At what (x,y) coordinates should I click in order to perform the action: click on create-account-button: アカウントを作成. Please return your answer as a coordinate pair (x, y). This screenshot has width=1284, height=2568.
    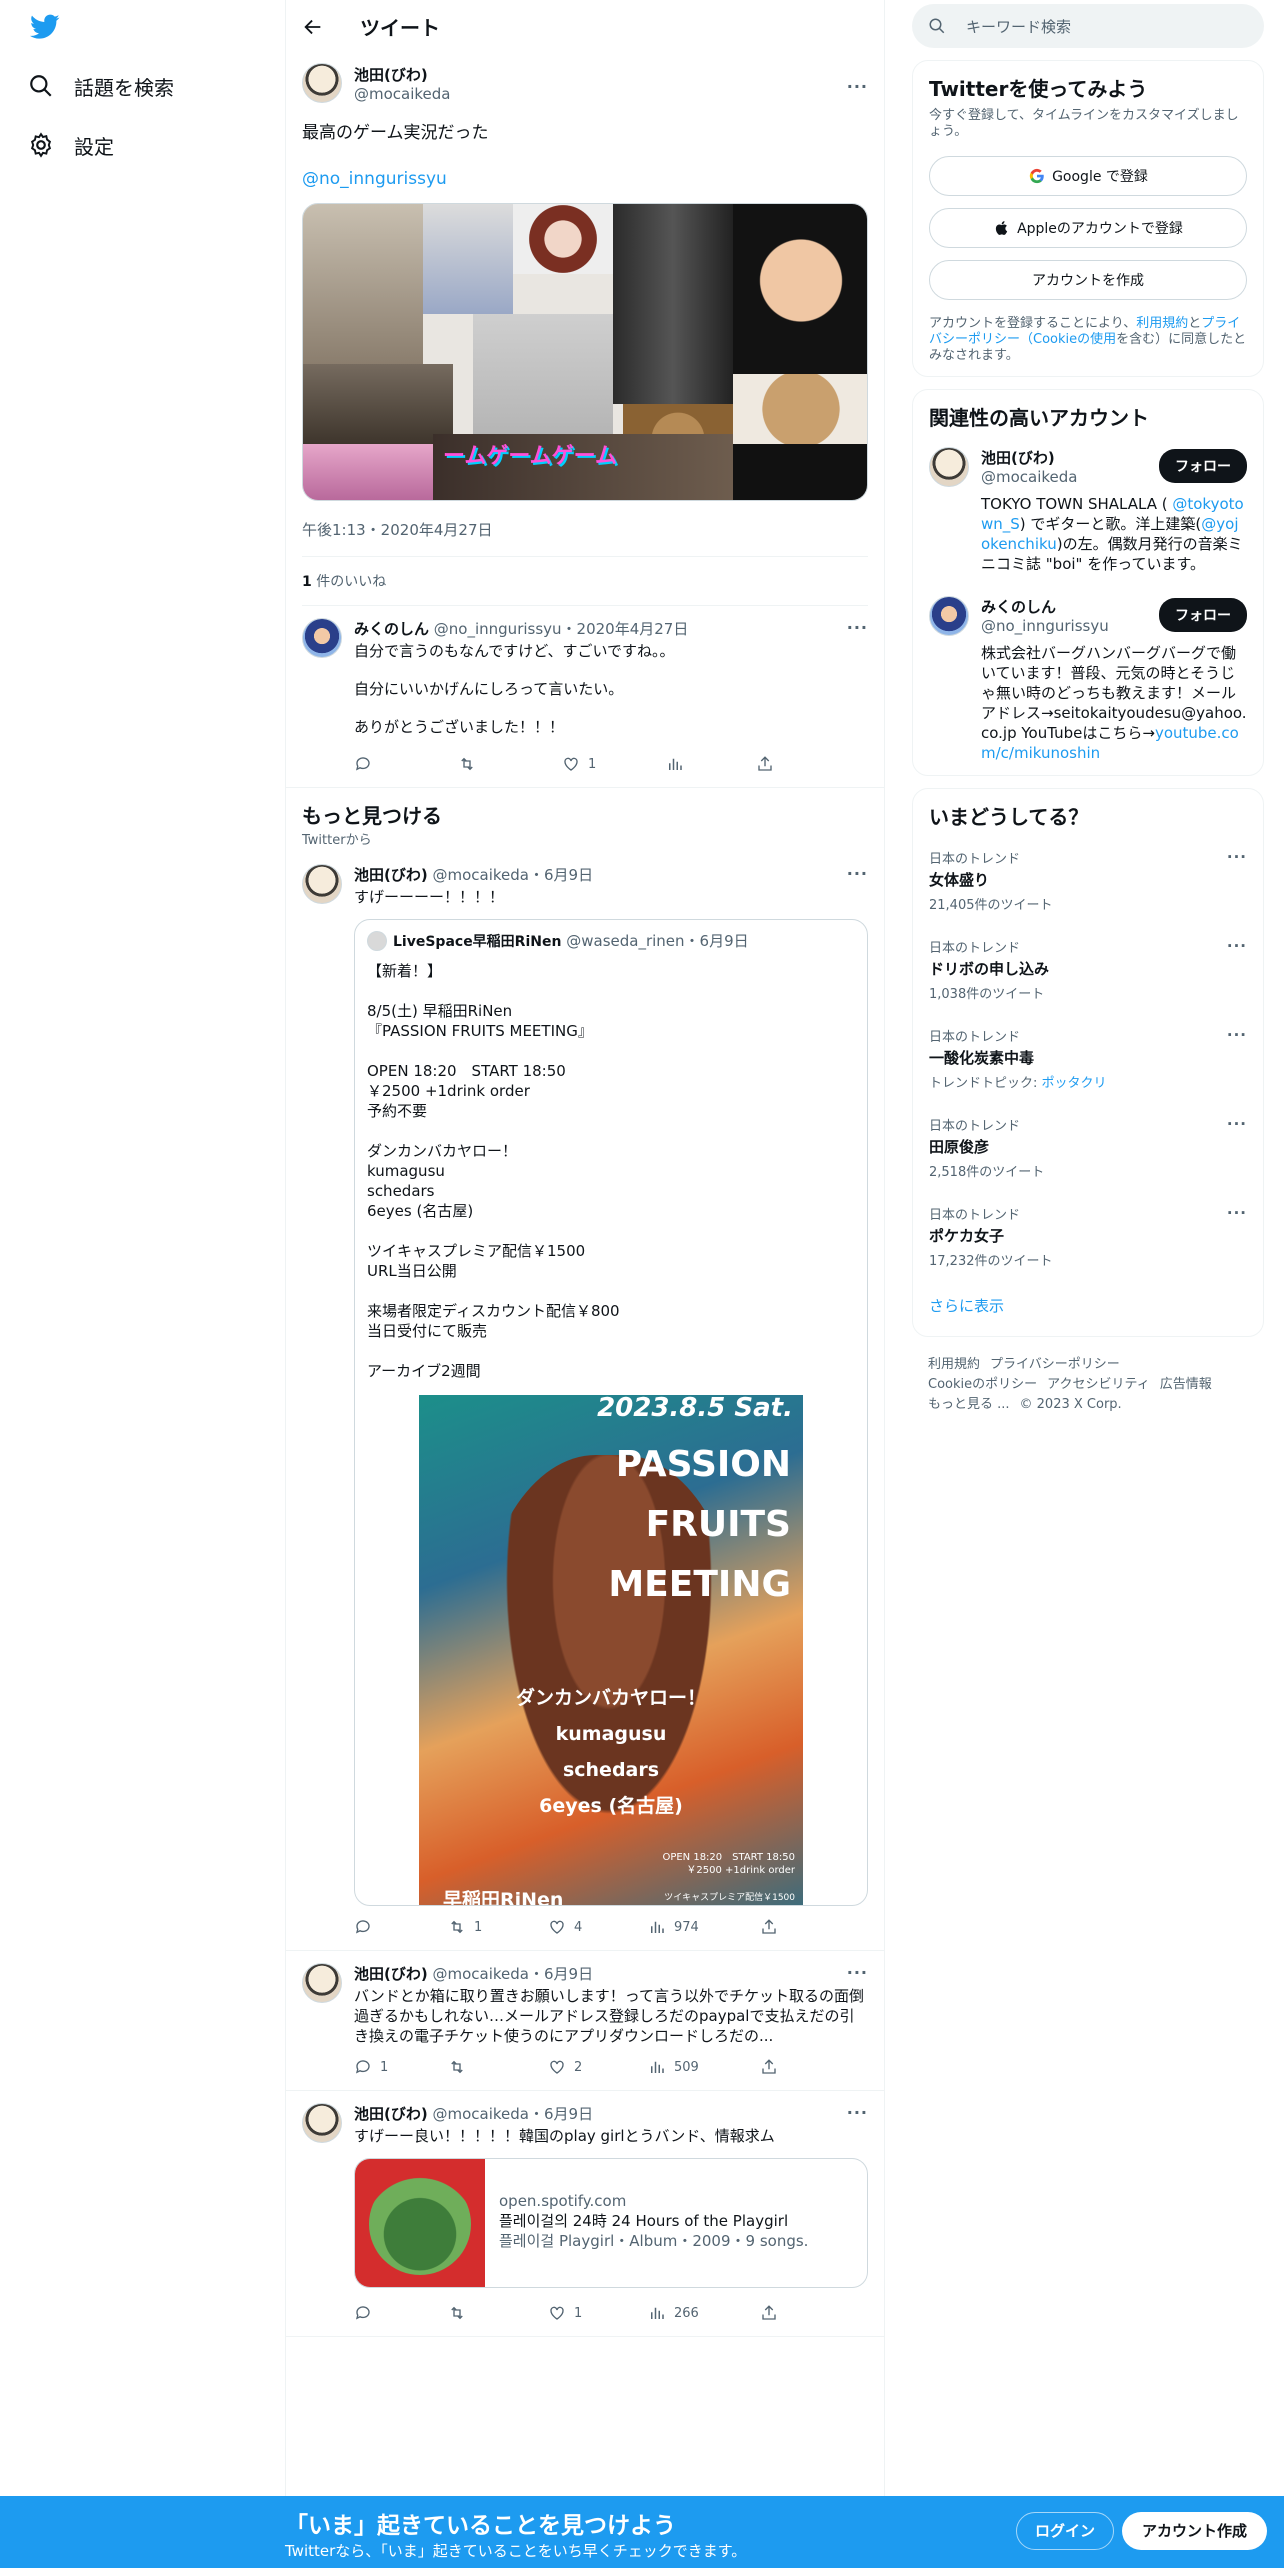
    Looking at the image, I should click on (1088, 280).